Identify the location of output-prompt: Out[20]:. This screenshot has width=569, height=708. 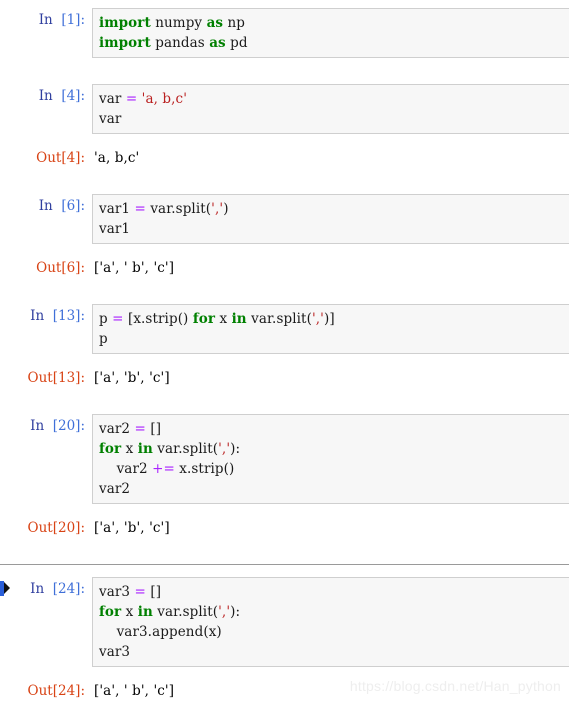
(46, 527).